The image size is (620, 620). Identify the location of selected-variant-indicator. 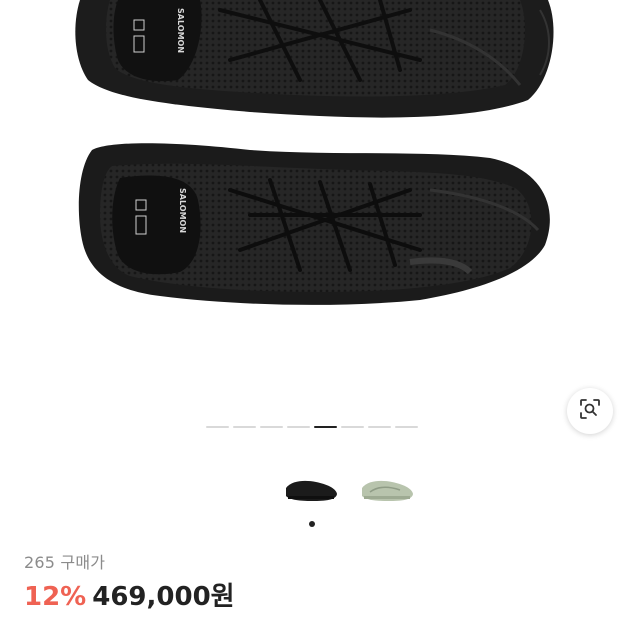
(312, 524).